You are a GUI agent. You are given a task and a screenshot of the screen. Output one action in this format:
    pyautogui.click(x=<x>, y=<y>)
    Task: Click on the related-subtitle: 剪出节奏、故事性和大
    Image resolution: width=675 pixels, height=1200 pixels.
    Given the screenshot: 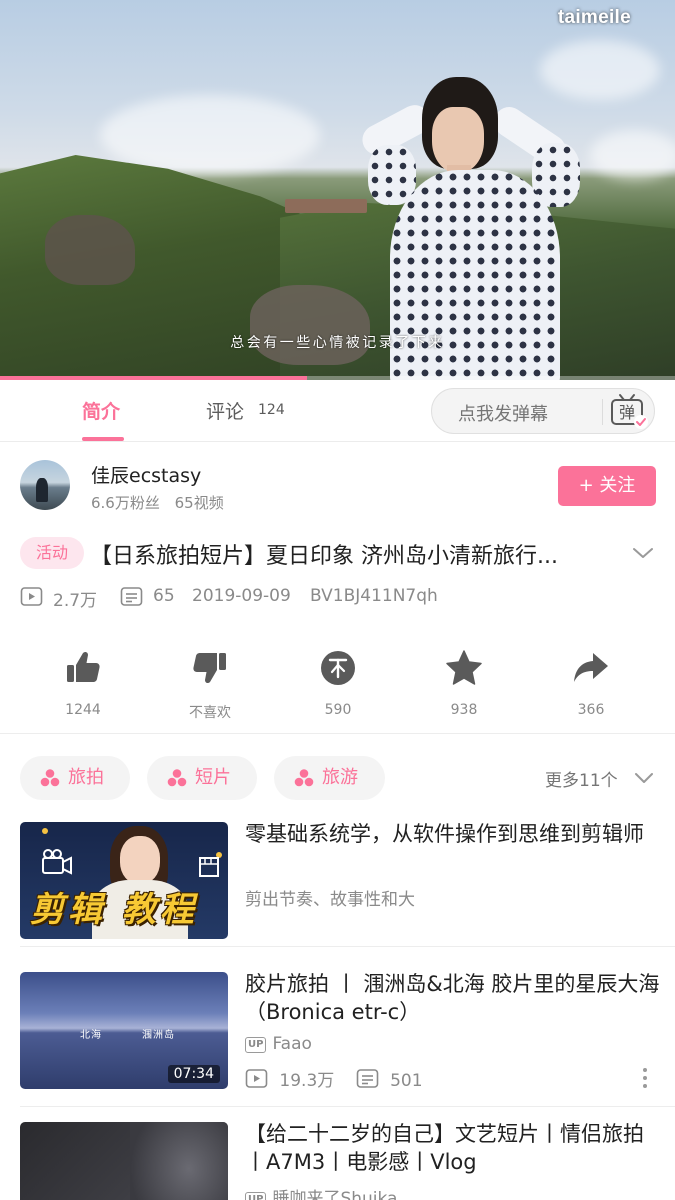 What is the action you would take?
    pyautogui.click(x=330, y=900)
    